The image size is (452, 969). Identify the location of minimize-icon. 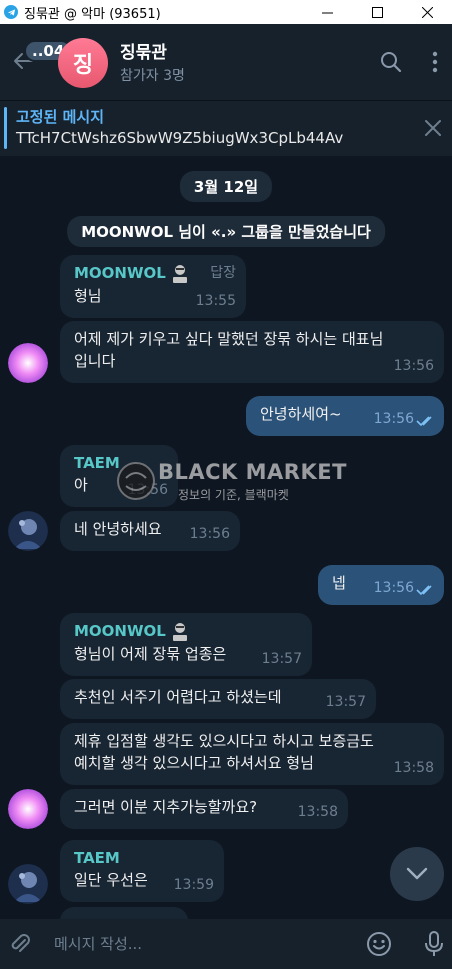
(327, 12).